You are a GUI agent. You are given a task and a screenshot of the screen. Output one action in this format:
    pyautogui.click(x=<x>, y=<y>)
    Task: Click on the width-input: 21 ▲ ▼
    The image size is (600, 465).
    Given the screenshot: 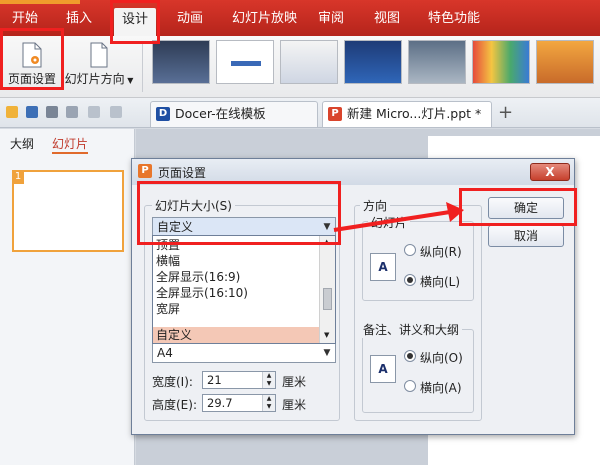 What is the action you would take?
    pyautogui.click(x=239, y=380)
    